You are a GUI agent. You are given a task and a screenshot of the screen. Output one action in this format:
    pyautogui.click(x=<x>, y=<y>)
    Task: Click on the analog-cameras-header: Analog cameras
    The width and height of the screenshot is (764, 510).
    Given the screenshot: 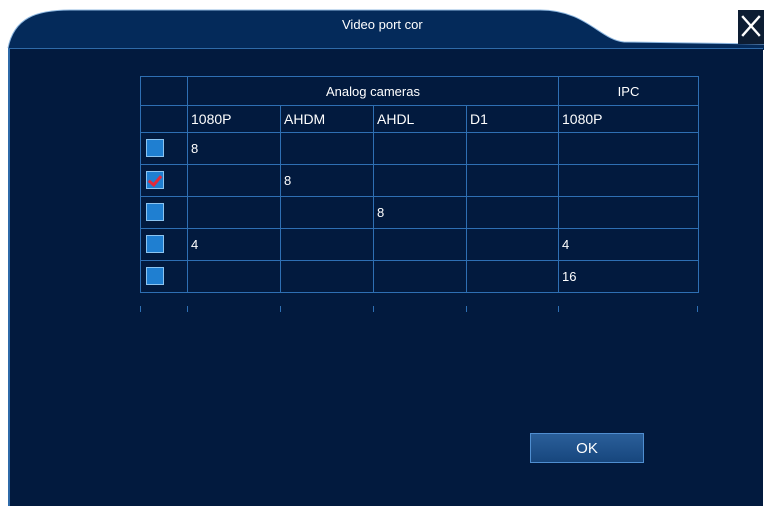 What is the action you would take?
    pyautogui.click(x=373, y=91)
    